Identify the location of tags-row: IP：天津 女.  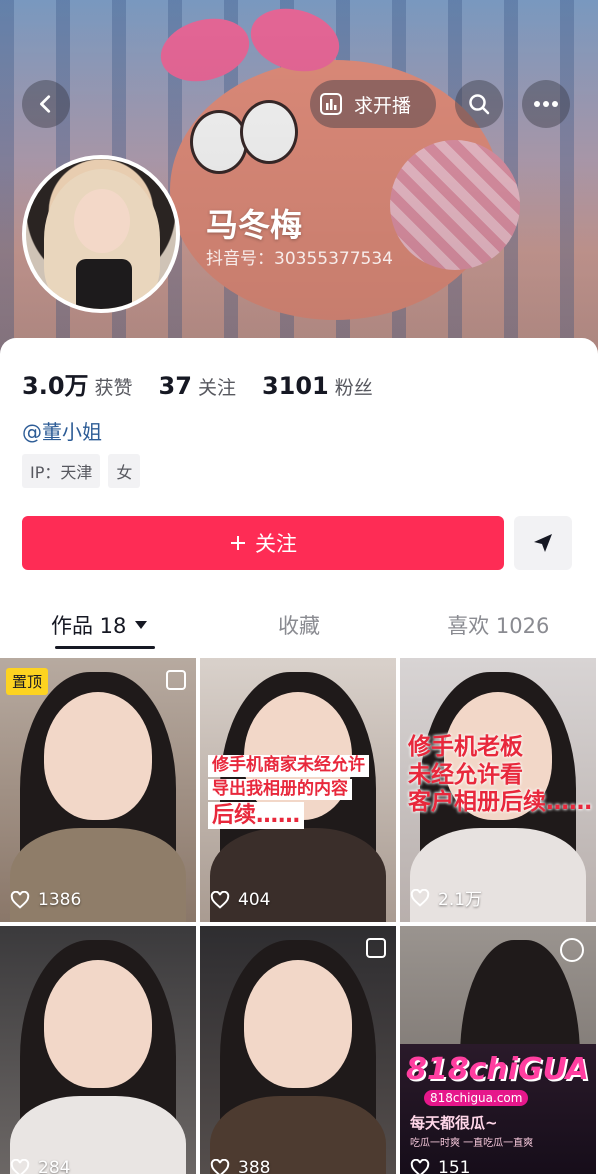
(81, 471).